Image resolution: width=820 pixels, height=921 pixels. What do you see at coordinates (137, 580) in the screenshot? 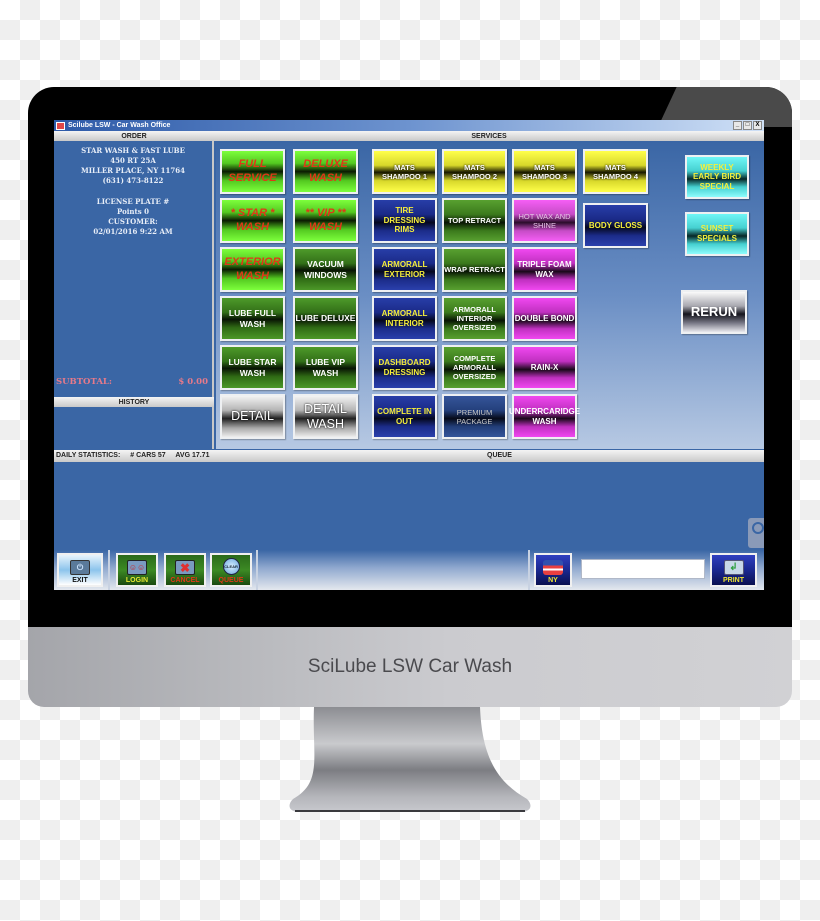
I see `login-label: LOGIN` at bounding box center [137, 580].